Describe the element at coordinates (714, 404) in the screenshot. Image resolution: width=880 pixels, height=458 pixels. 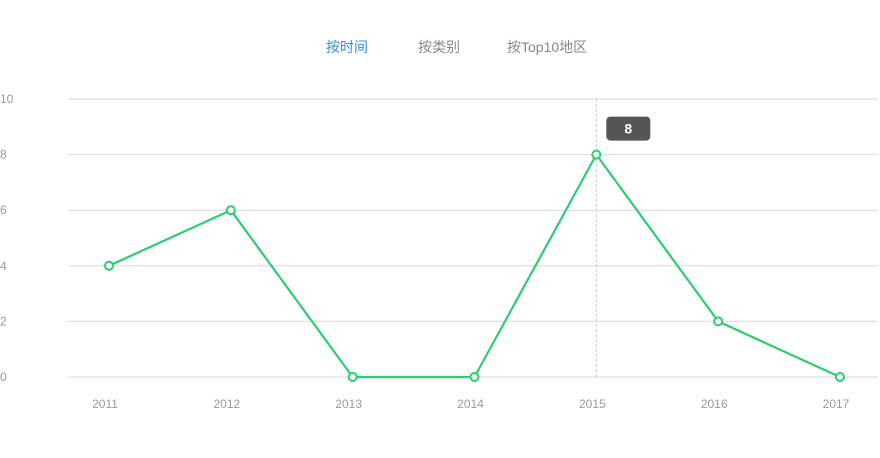
I see `x-tick-label: 2016` at that location.